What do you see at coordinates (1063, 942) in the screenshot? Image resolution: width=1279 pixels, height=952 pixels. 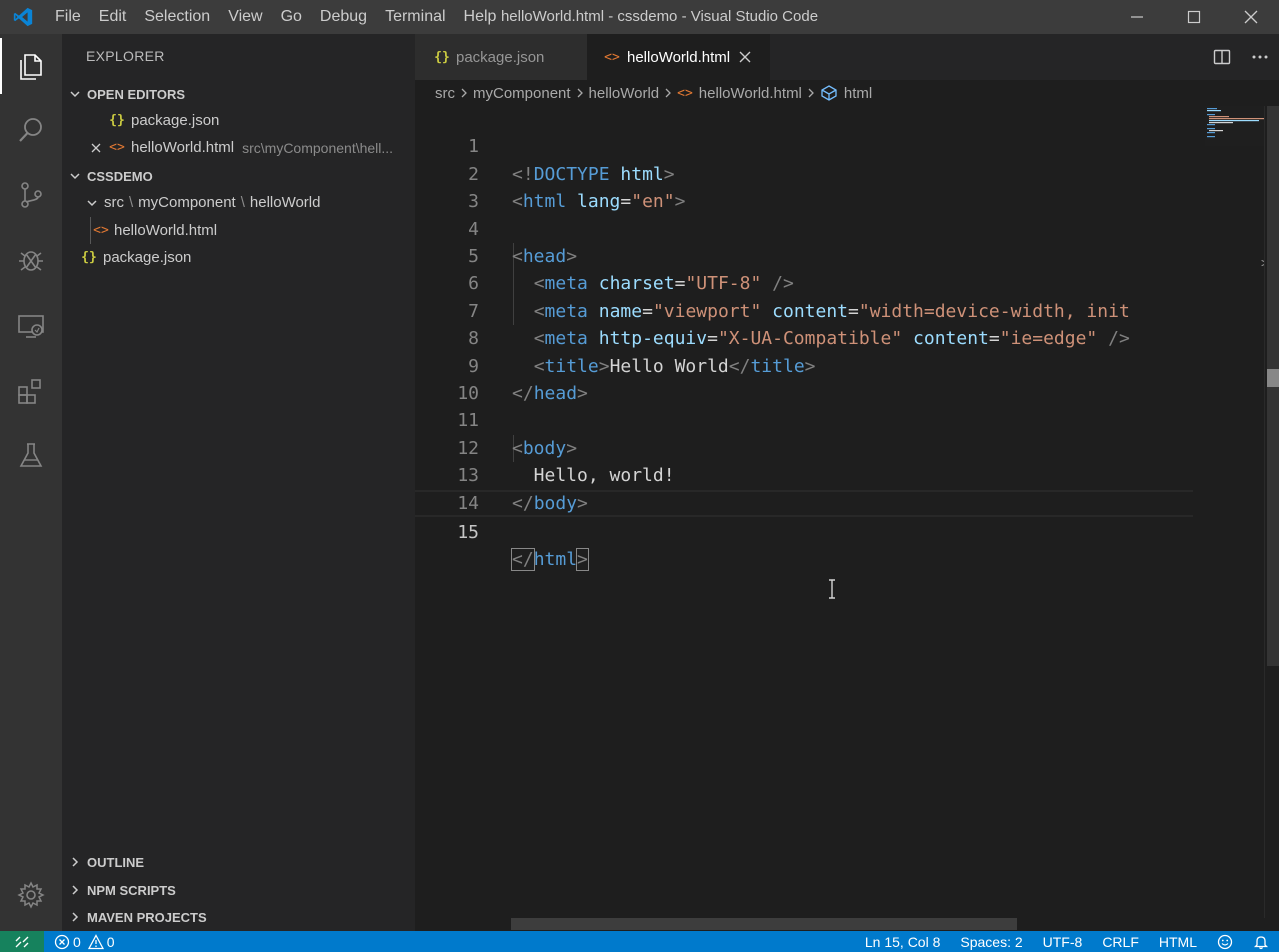 I see `encoding-status: UTF-8` at bounding box center [1063, 942].